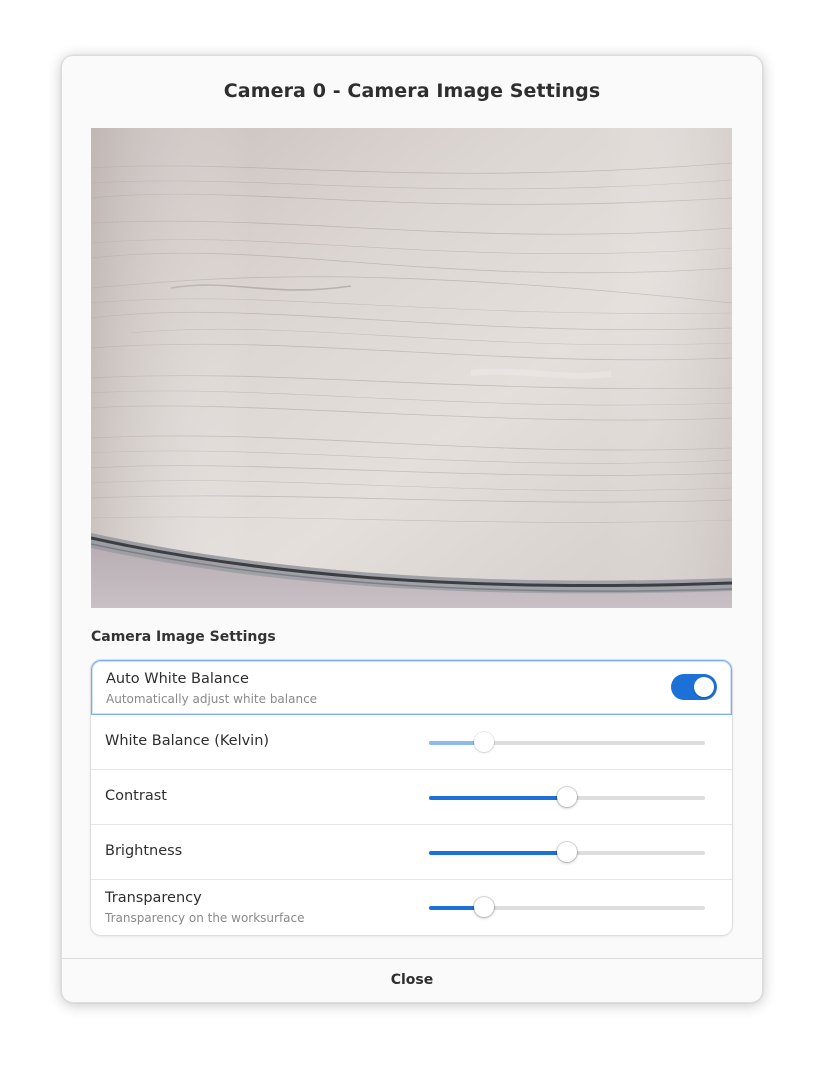  What do you see at coordinates (411, 852) in the screenshot?
I see `brightness-row: Brightness` at bounding box center [411, 852].